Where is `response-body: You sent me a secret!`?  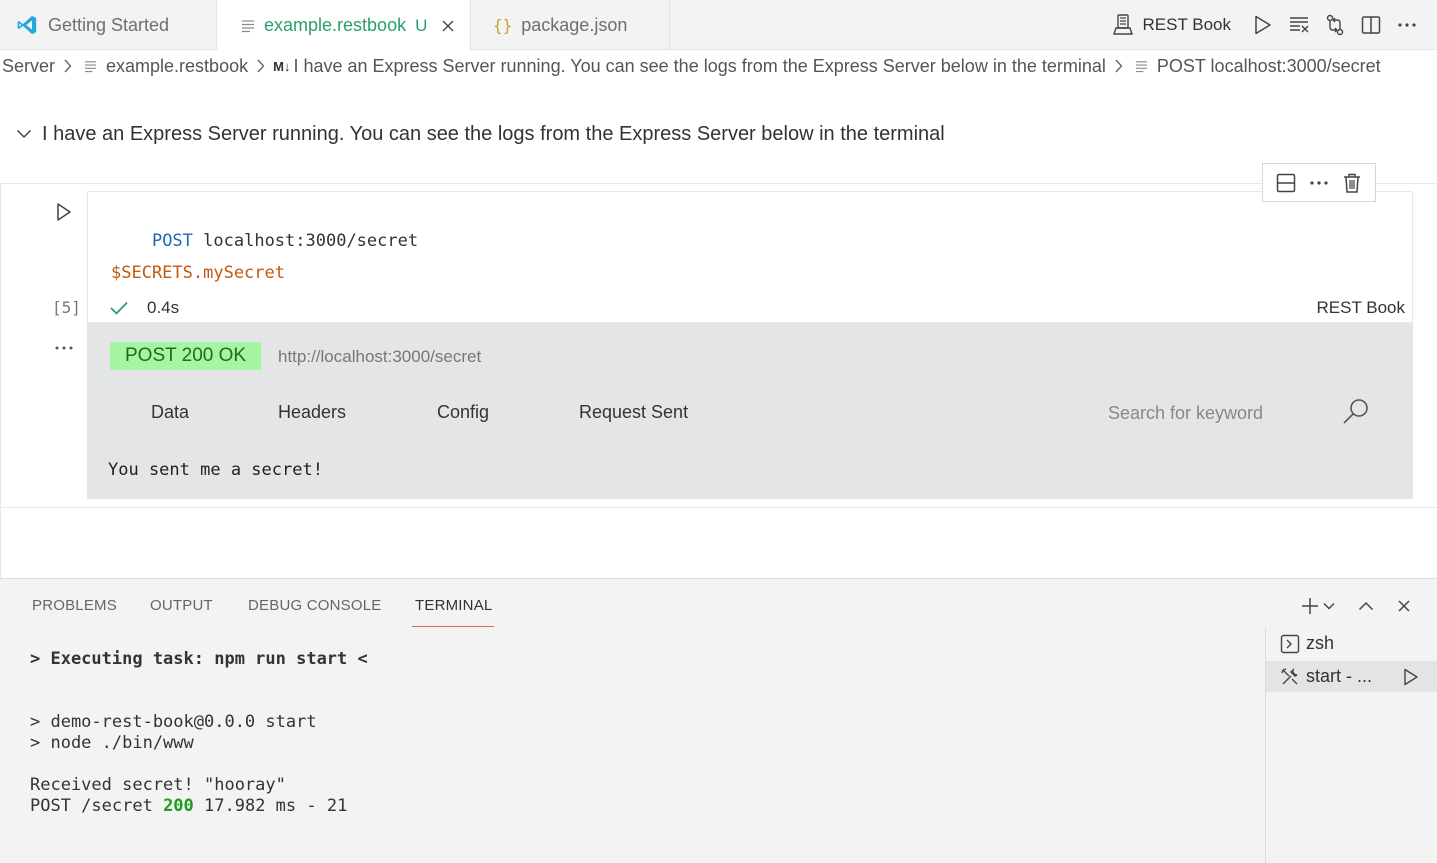
response-body: You sent me a secret! is located at coordinates (215, 470).